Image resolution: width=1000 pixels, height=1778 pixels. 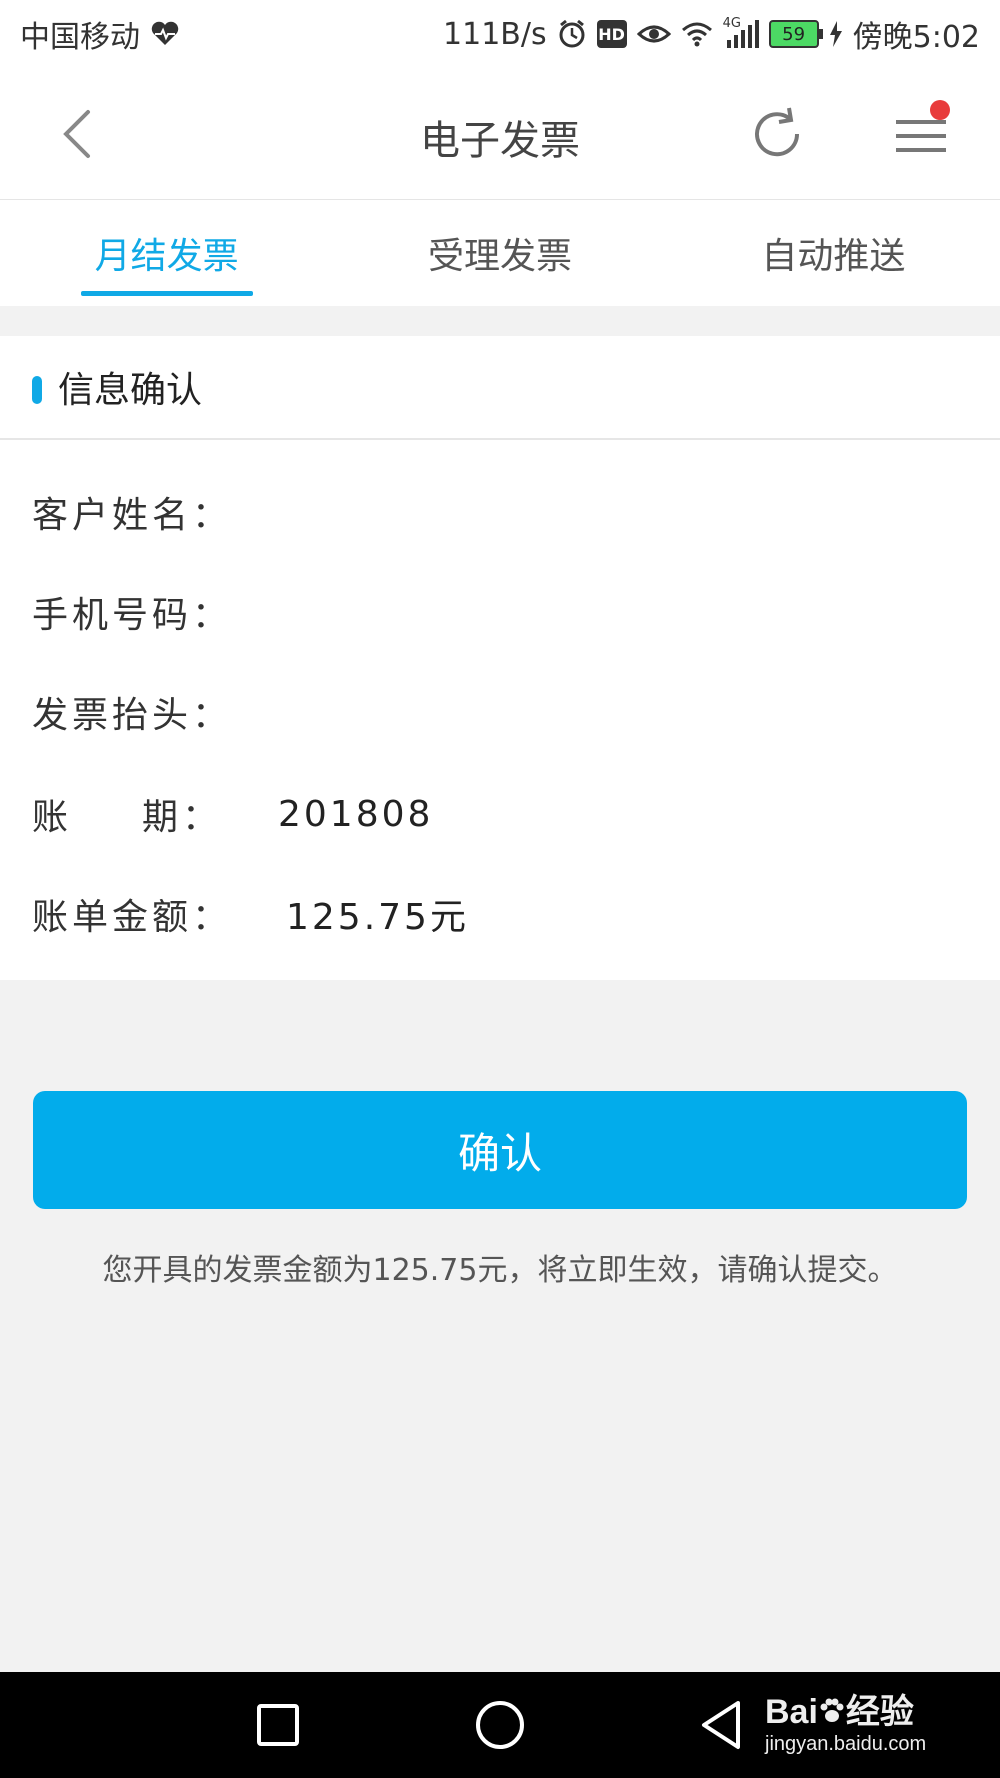 I want to click on billing-period-label-part1: 账, so click(x=52, y=817).